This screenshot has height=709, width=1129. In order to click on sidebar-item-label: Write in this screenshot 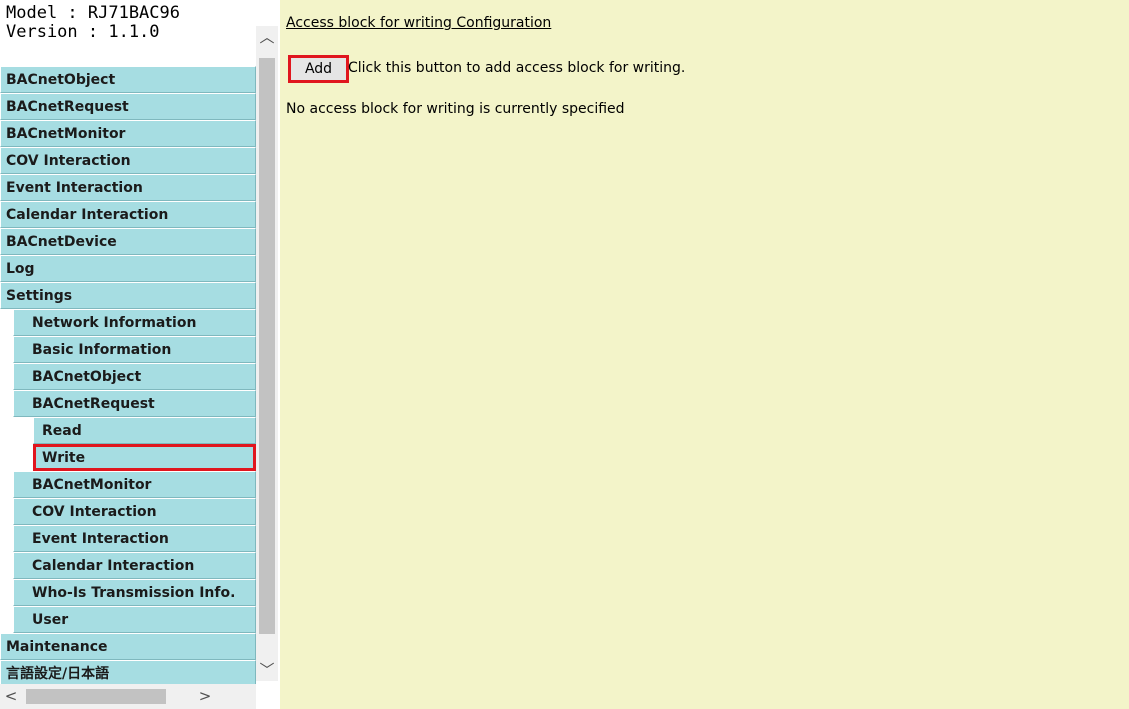, I will do `click(64, 458)`.